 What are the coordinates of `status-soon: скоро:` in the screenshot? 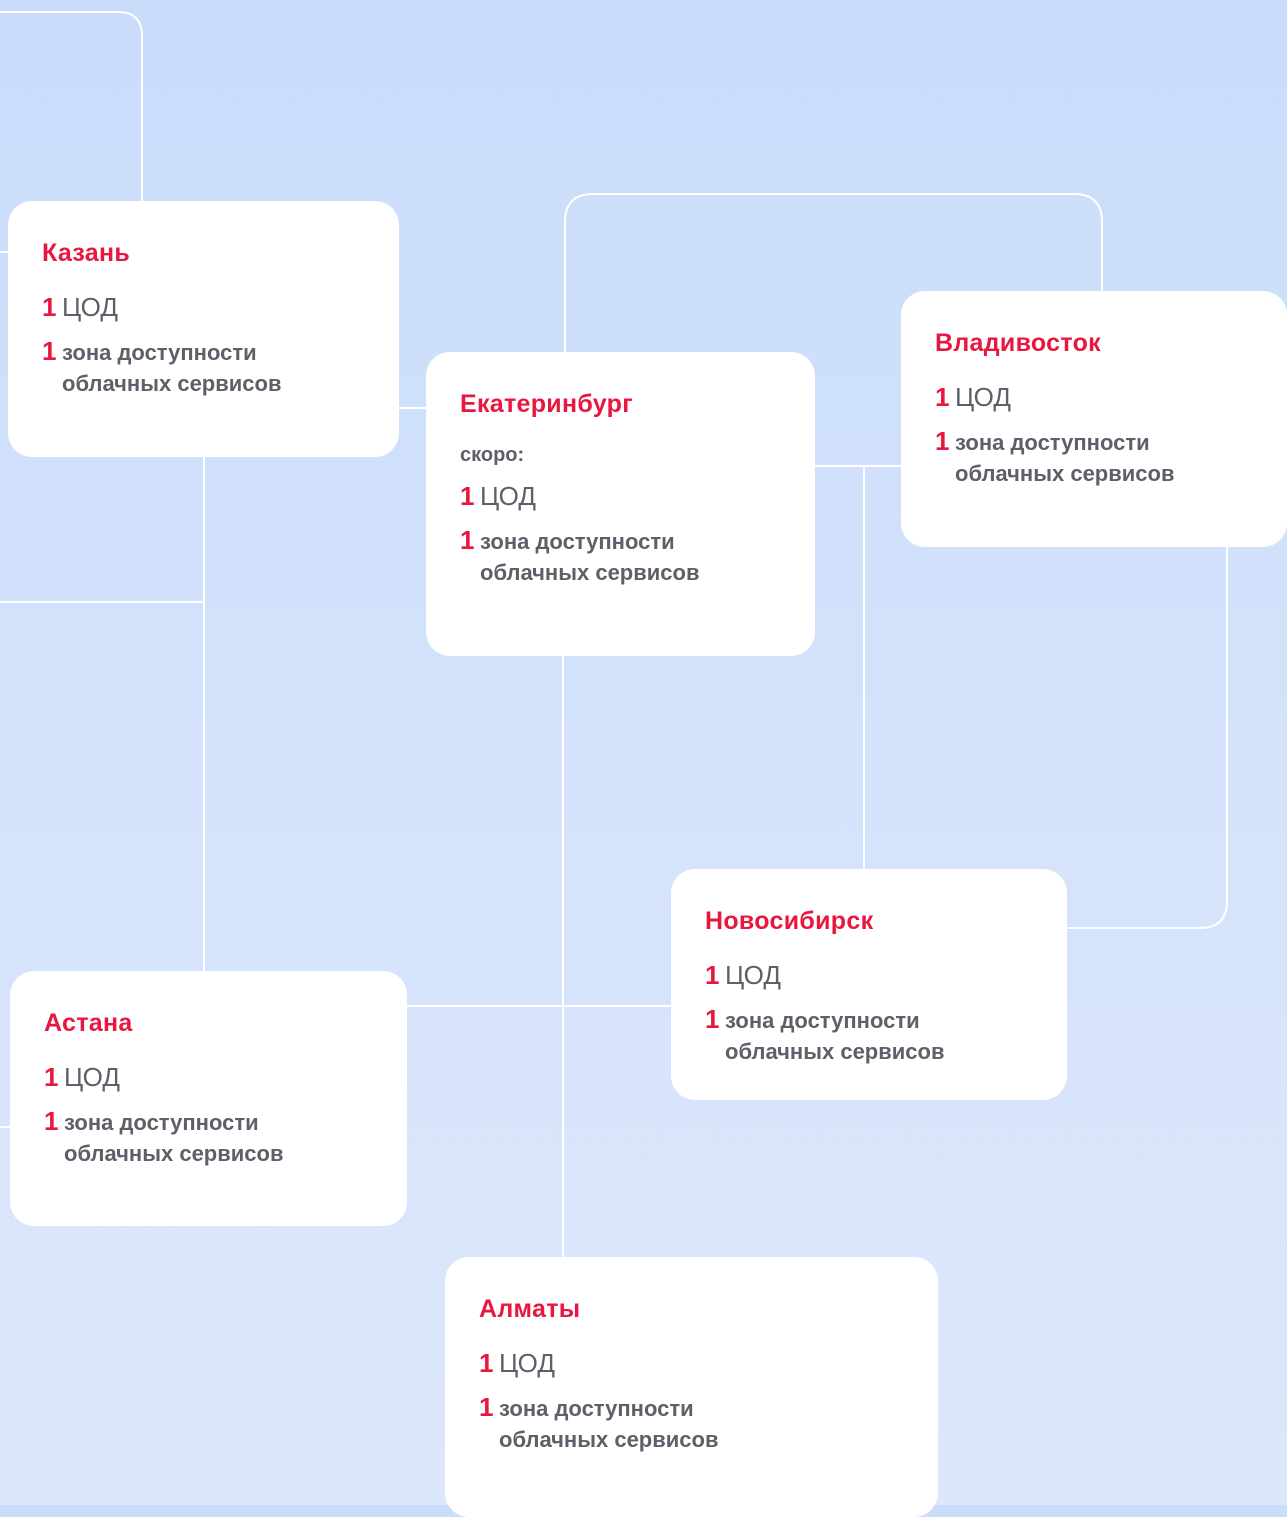 It's located at (492, 455).